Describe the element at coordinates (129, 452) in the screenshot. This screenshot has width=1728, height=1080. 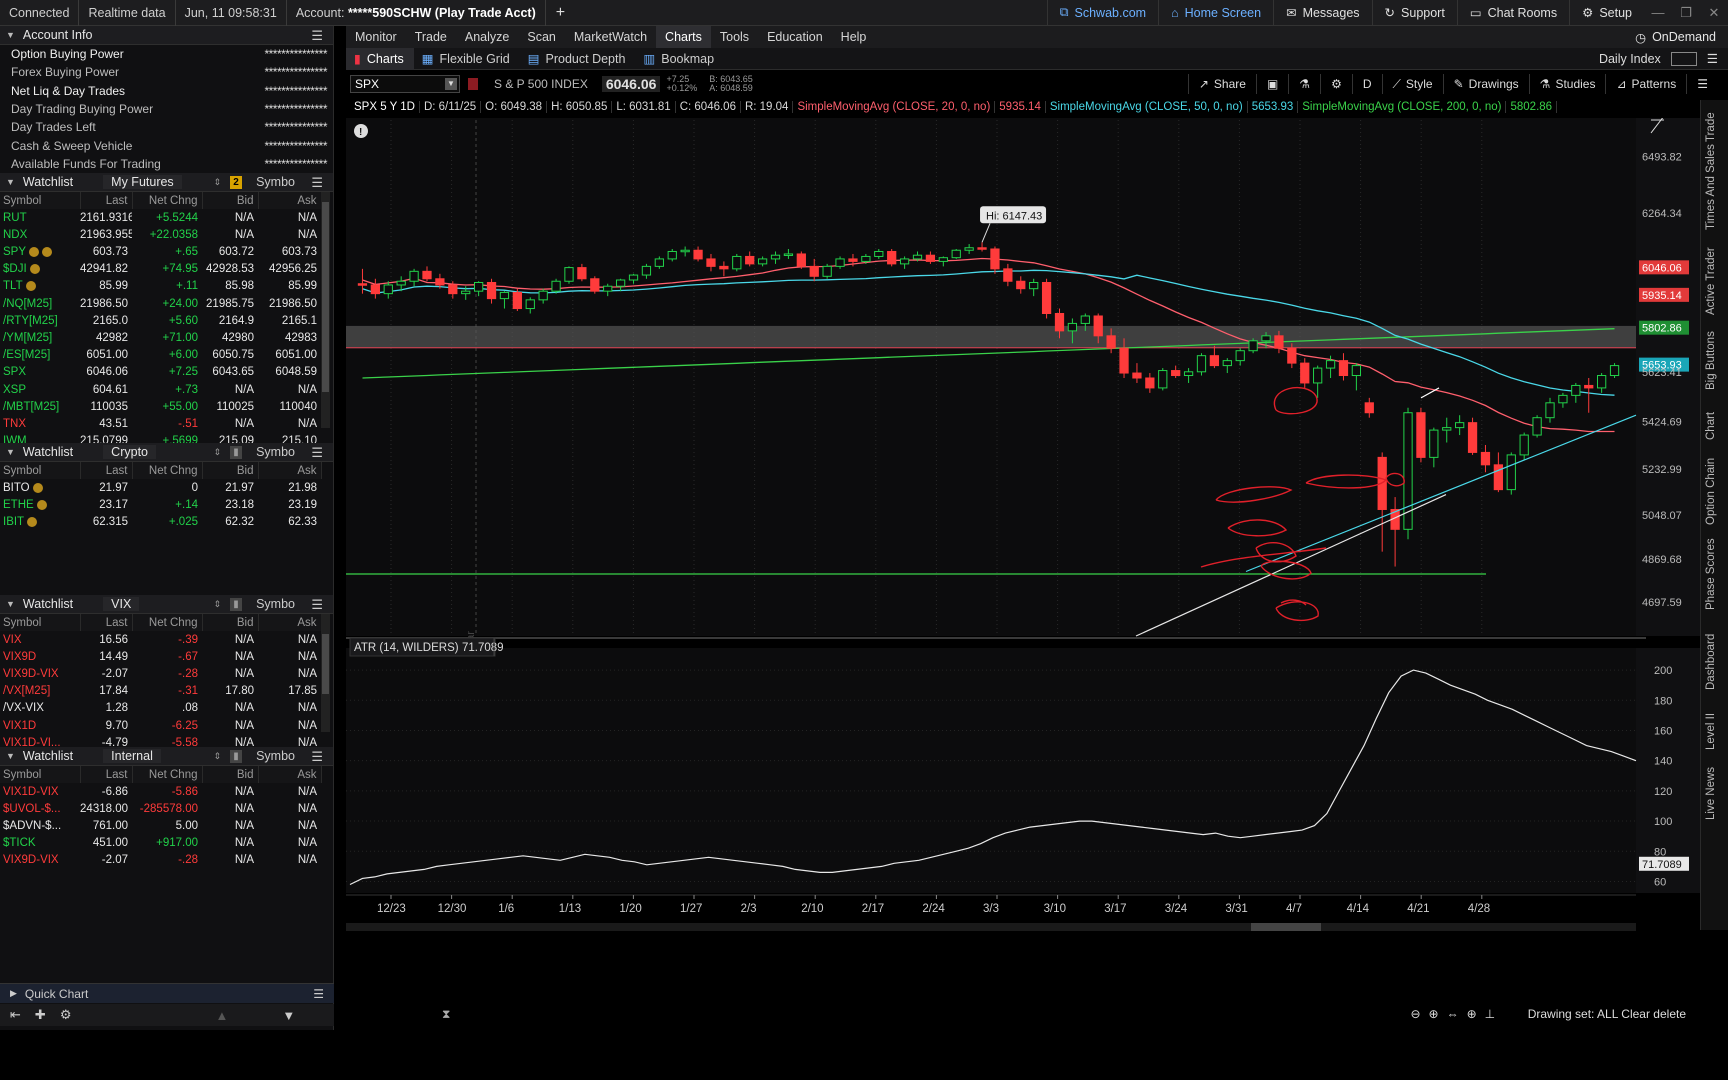
I see `watchlist-name-dropdown: Crypto` at that location.